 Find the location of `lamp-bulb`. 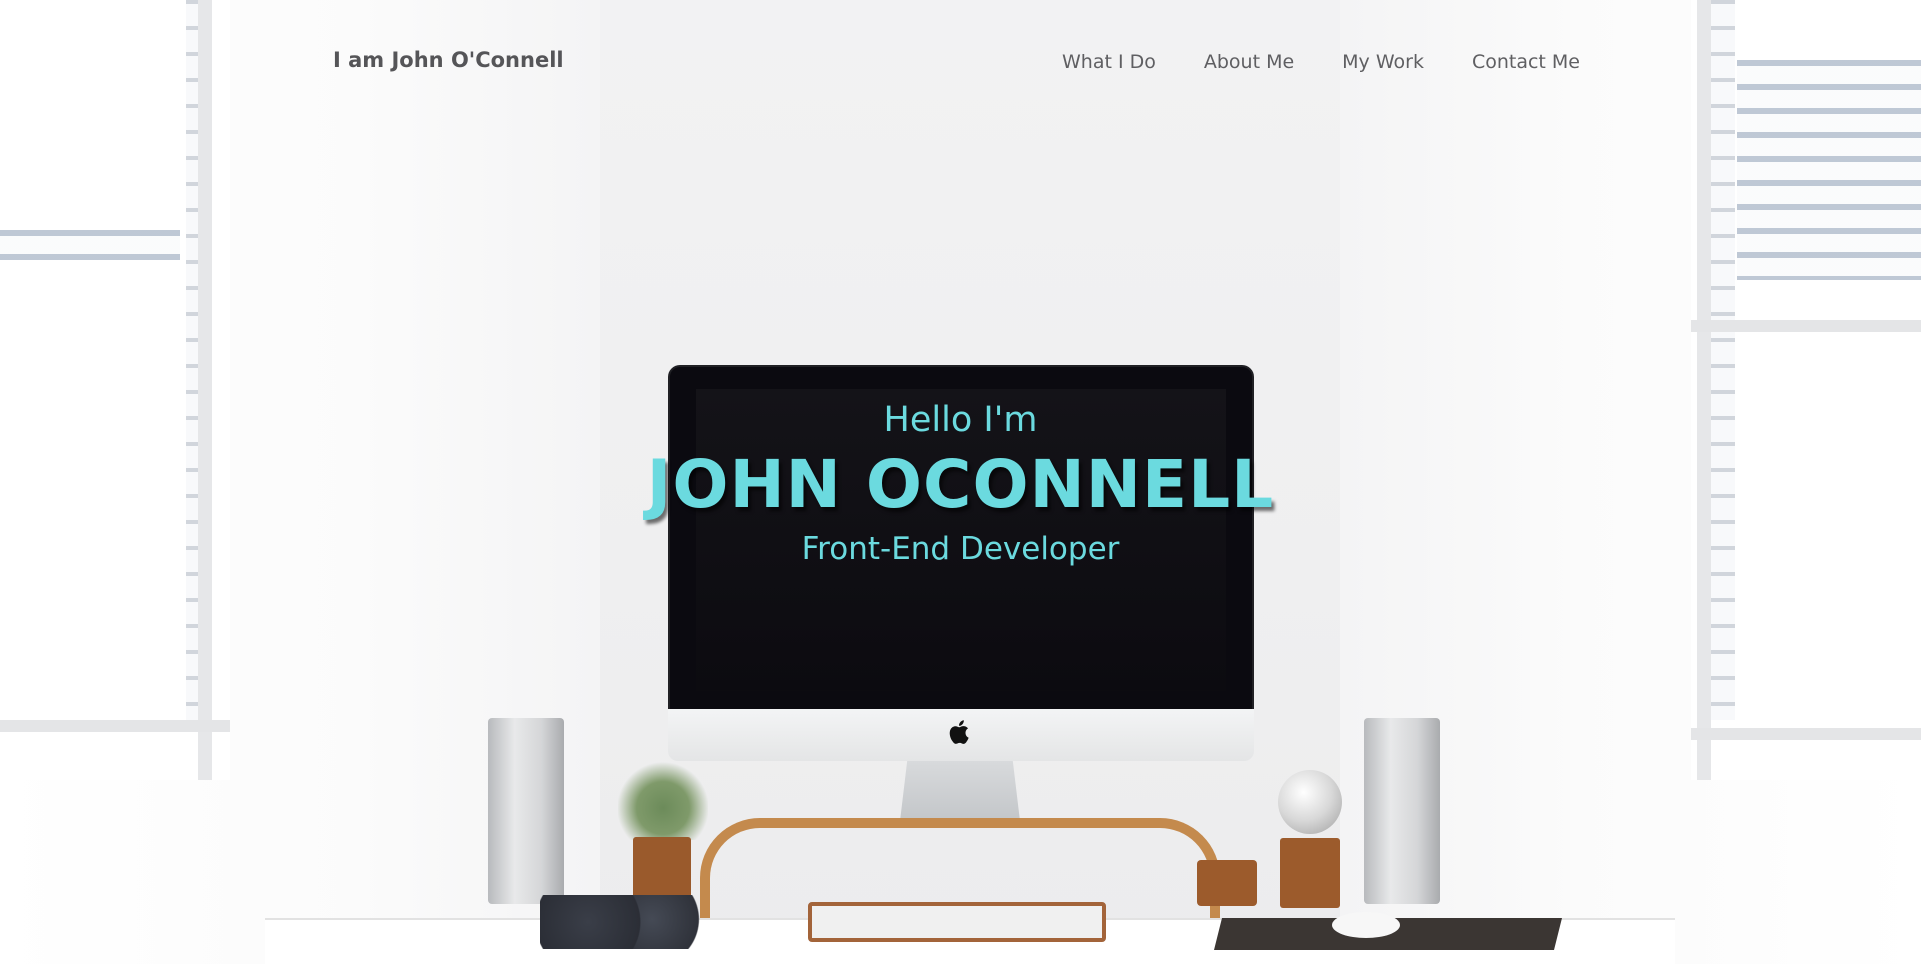

lamp-bulb is located at coordinates (1310, 802).